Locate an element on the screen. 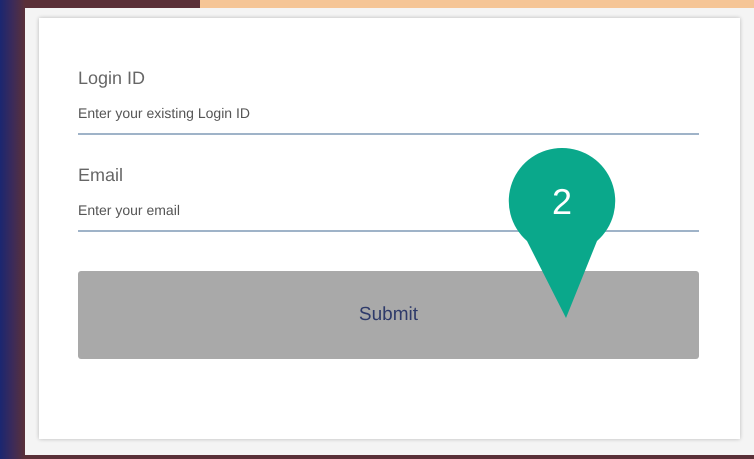  map-pin-icon is located at coordinates (562, 233).